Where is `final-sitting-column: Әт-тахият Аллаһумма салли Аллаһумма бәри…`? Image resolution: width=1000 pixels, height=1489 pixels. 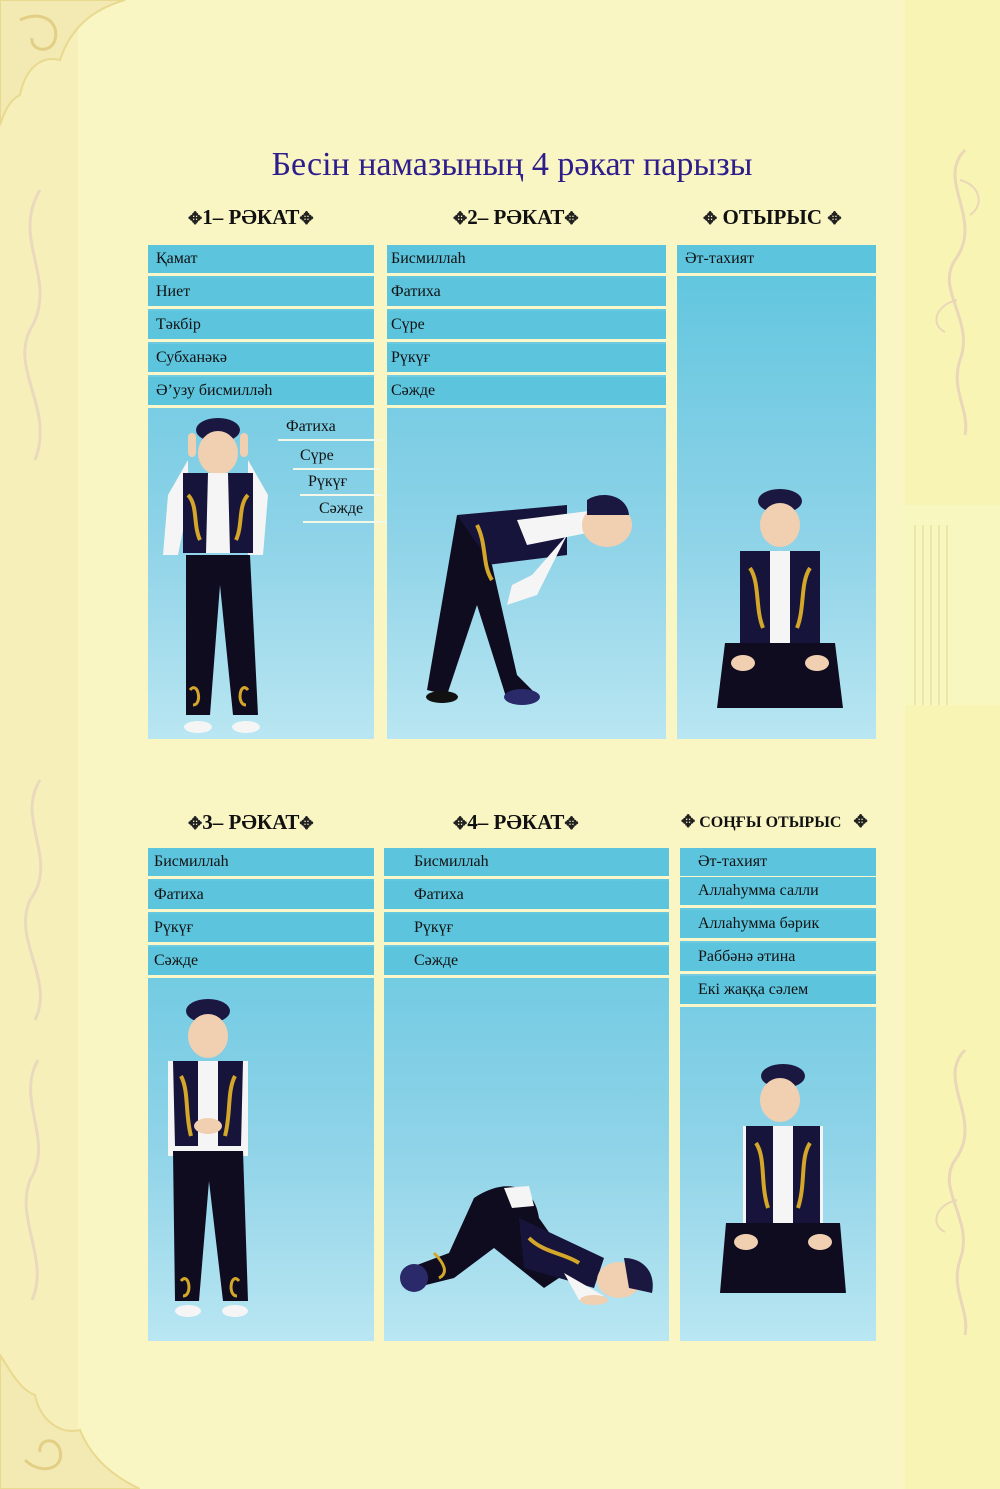
final-sitting-column: Әт-тахият Аллаһумма салли Аллаһумма бәри… is located at coordinates (778, 1094).